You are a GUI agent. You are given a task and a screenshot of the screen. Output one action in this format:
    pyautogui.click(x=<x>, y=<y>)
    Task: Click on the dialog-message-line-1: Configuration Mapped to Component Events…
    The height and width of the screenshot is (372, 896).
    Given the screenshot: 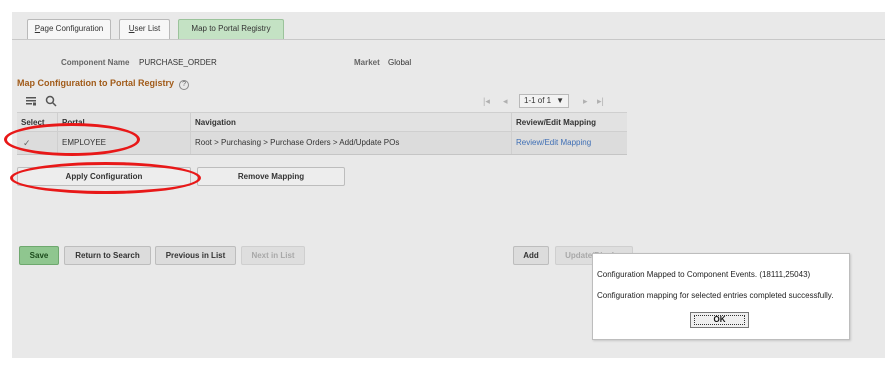 What is the action you would take?
    pyautogui.click(x=704, y=274)
    